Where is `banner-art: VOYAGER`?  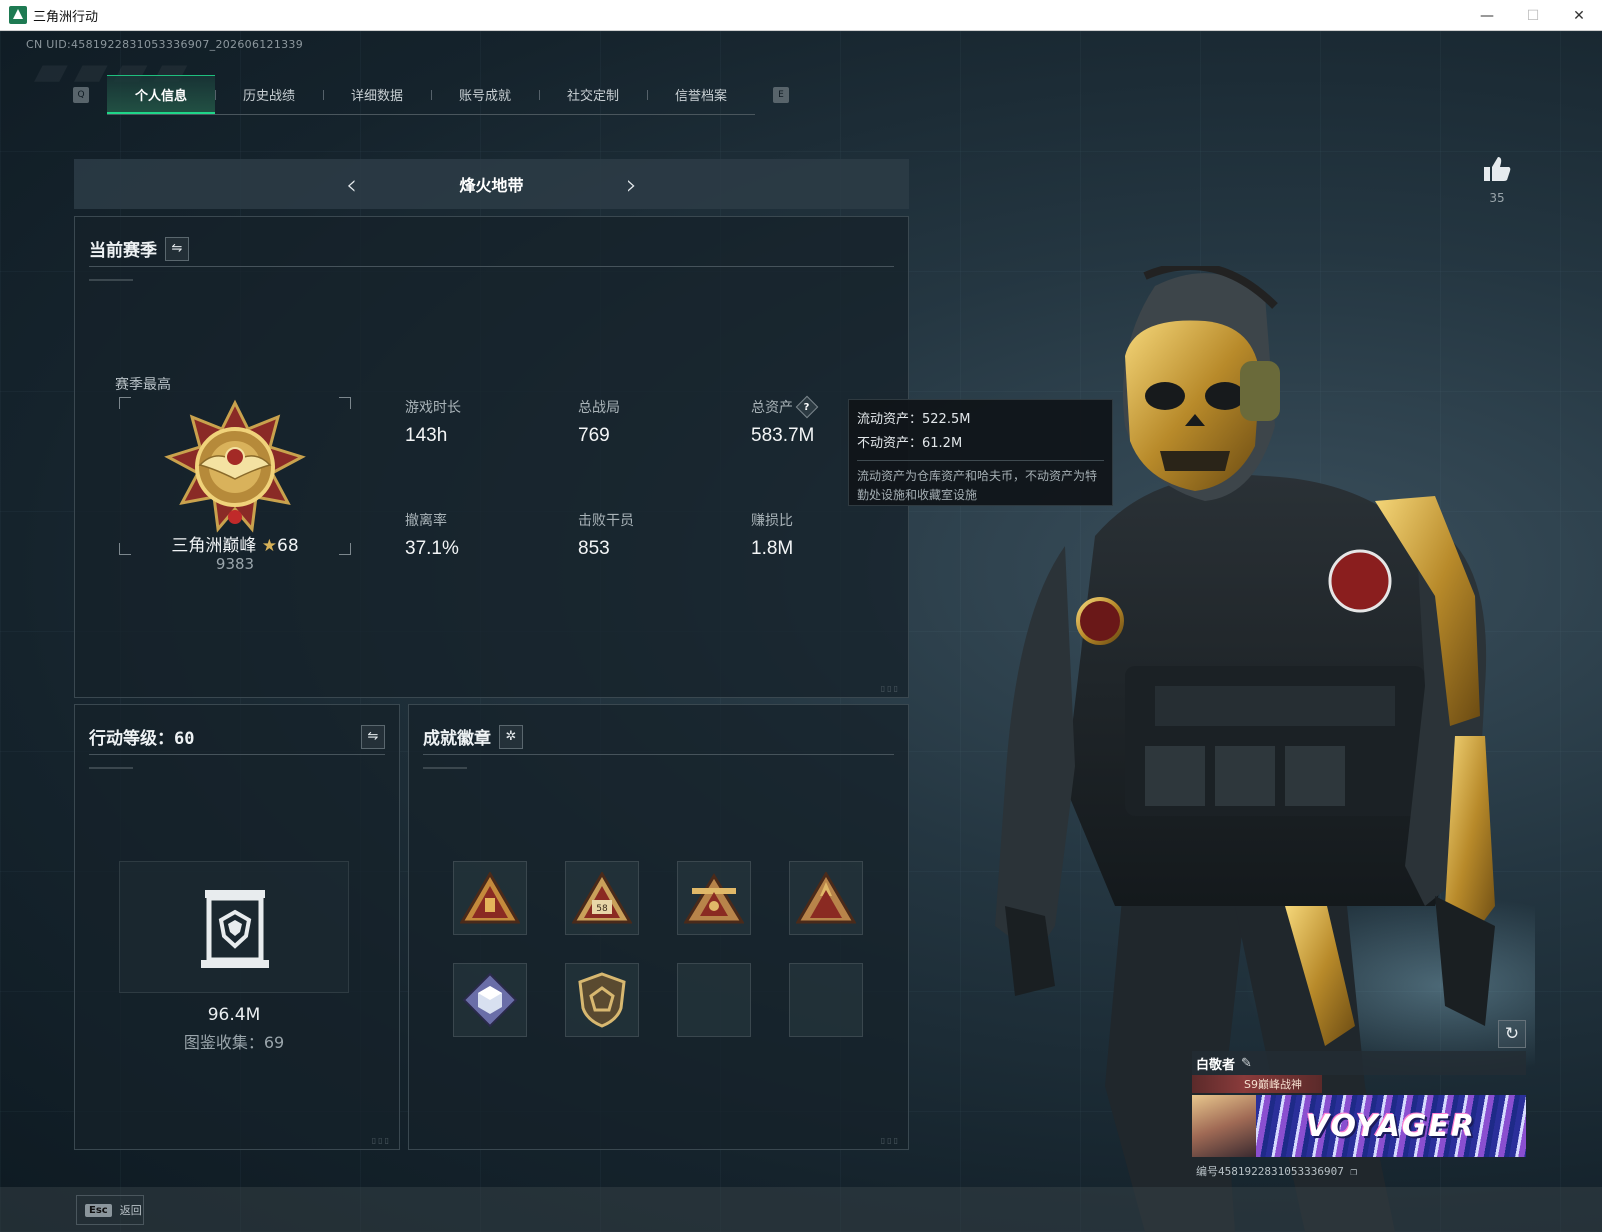 banner-art: VOYAGER is located at coordinates (1391, 1126).